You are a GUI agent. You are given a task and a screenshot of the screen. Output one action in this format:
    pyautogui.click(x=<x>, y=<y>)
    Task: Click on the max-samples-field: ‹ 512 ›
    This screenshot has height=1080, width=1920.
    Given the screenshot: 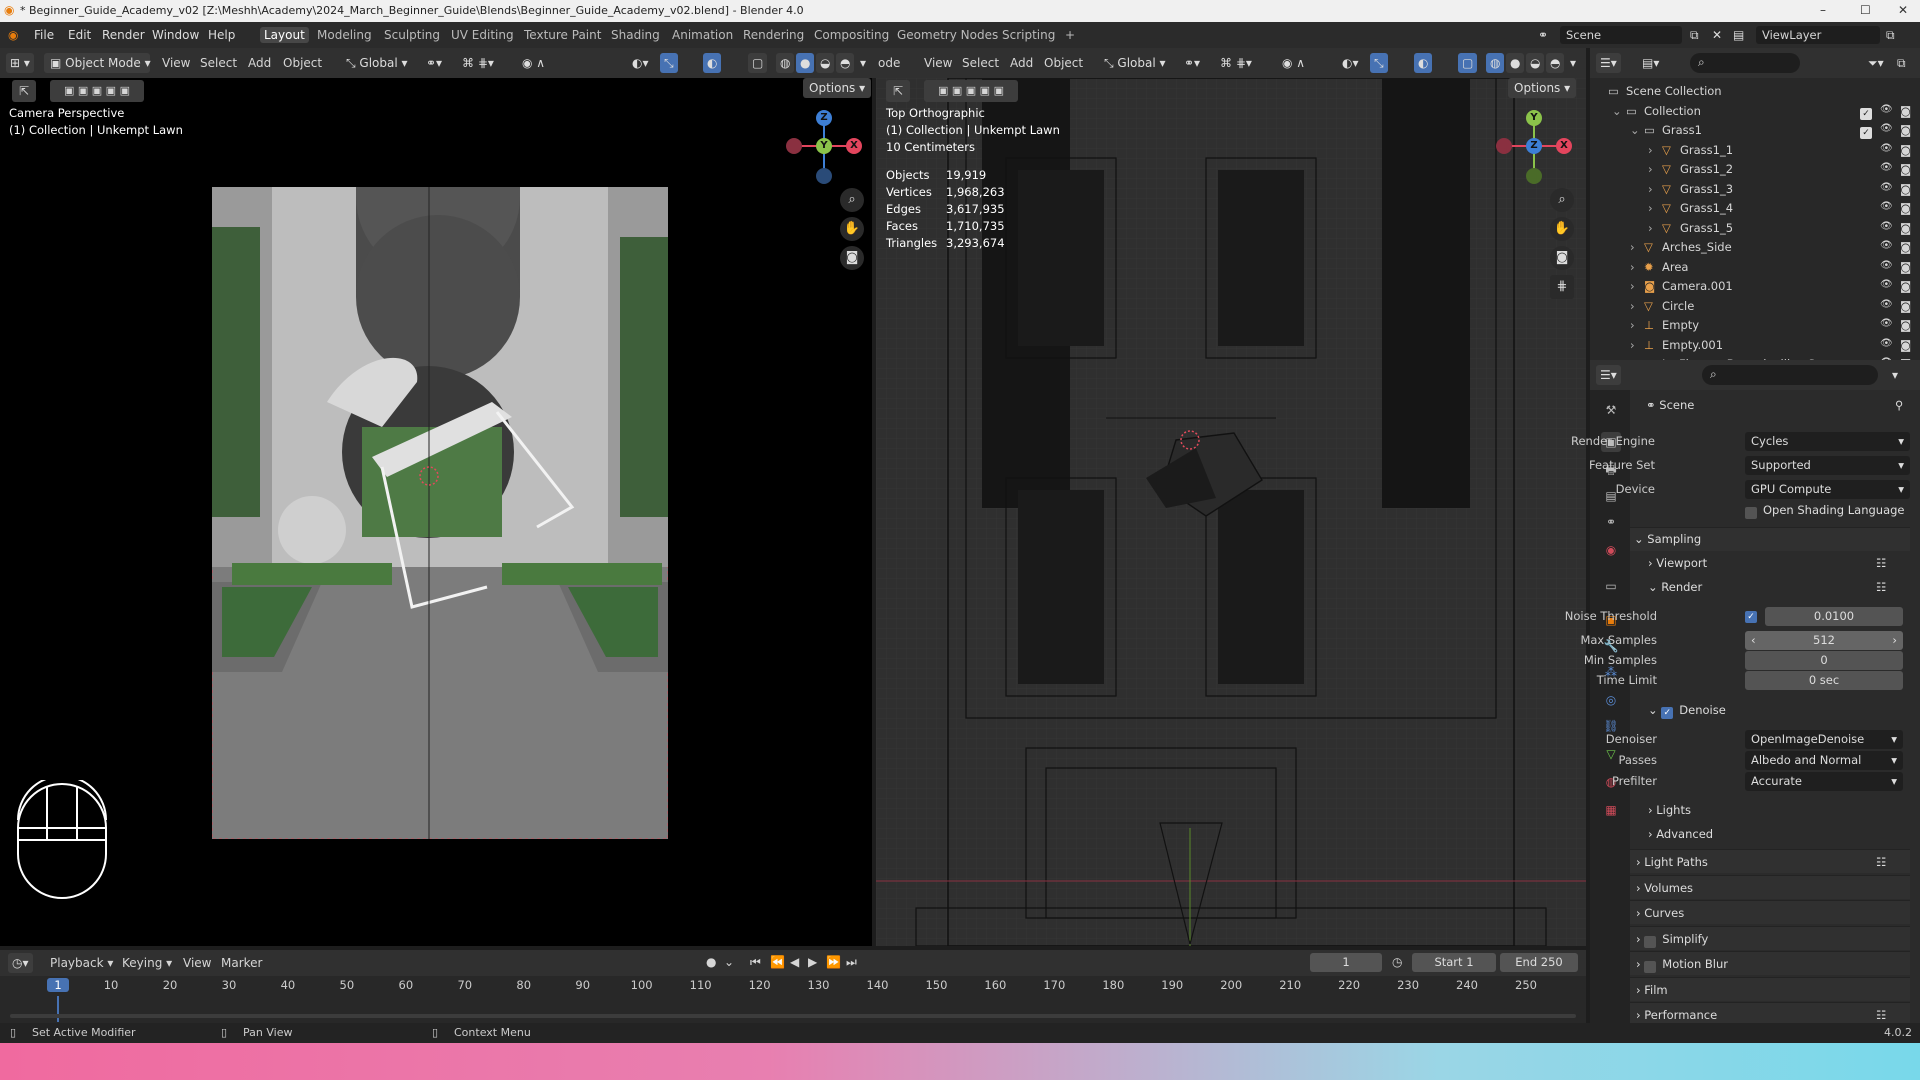 What is the action you would take?
    pyautogui.click(x=1824, y=640)
    